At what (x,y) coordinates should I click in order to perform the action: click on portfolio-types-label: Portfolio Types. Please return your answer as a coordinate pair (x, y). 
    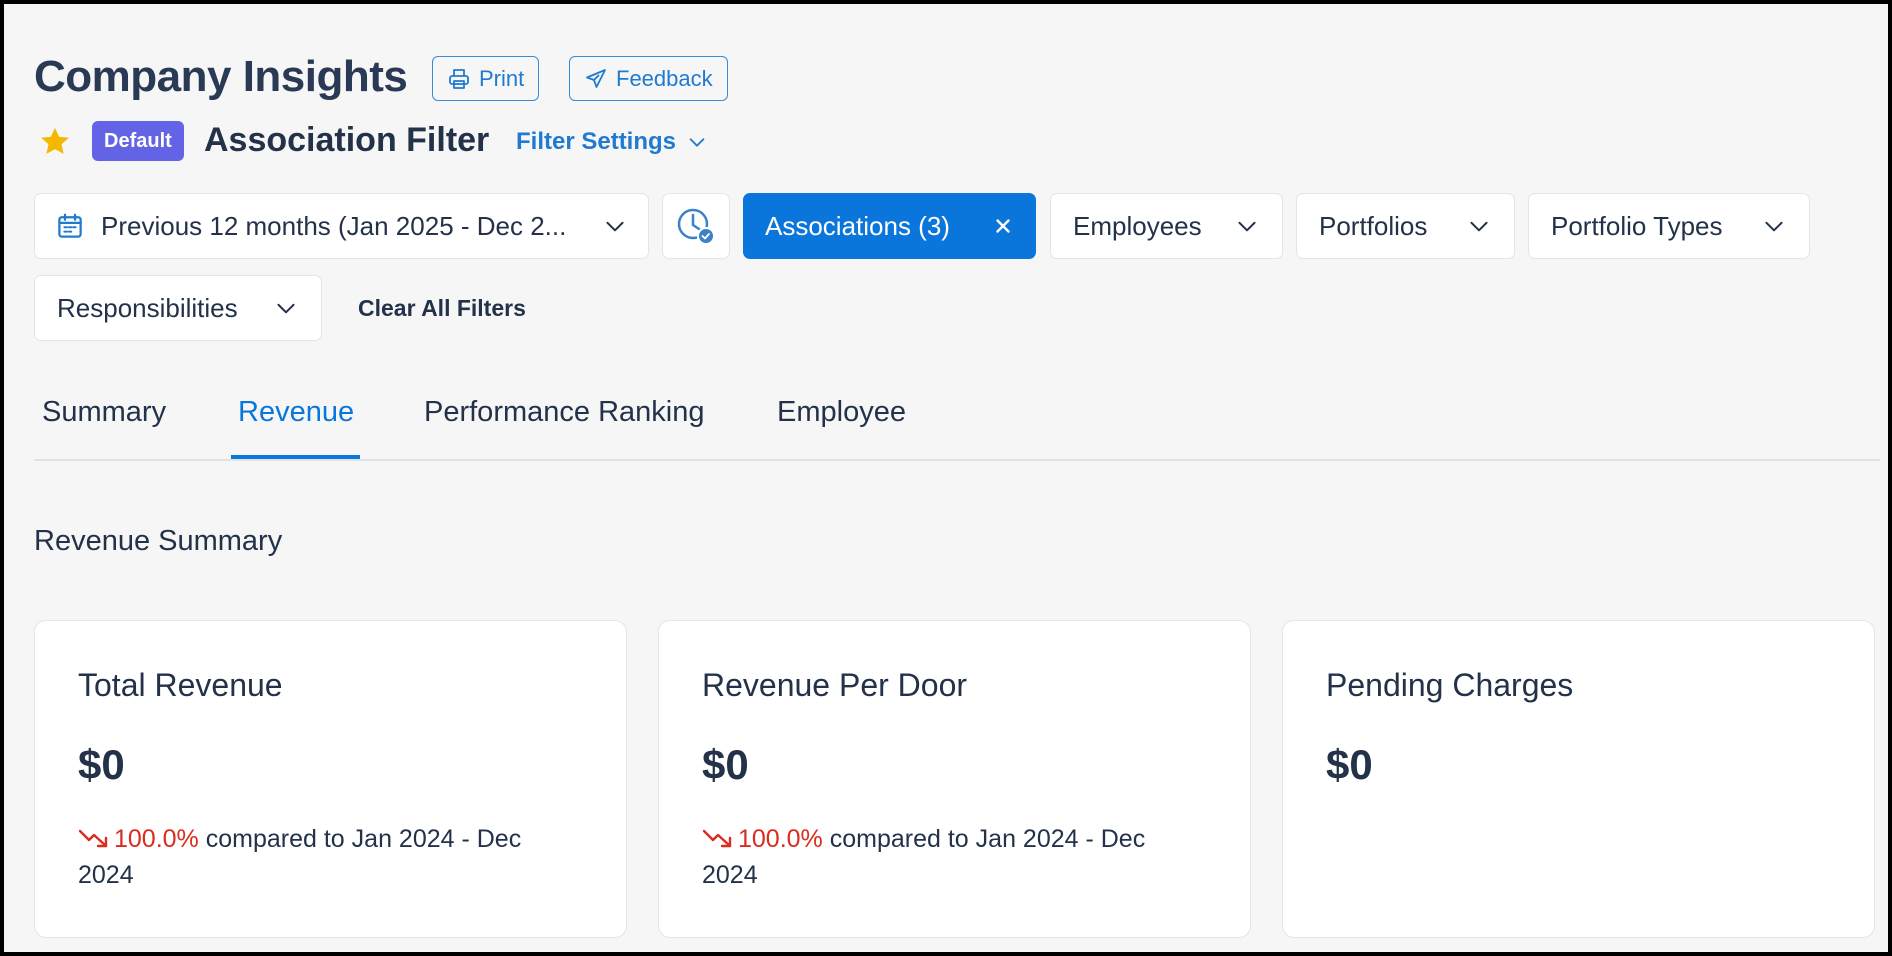
    Looking at the image, I should click on (1637, 225).